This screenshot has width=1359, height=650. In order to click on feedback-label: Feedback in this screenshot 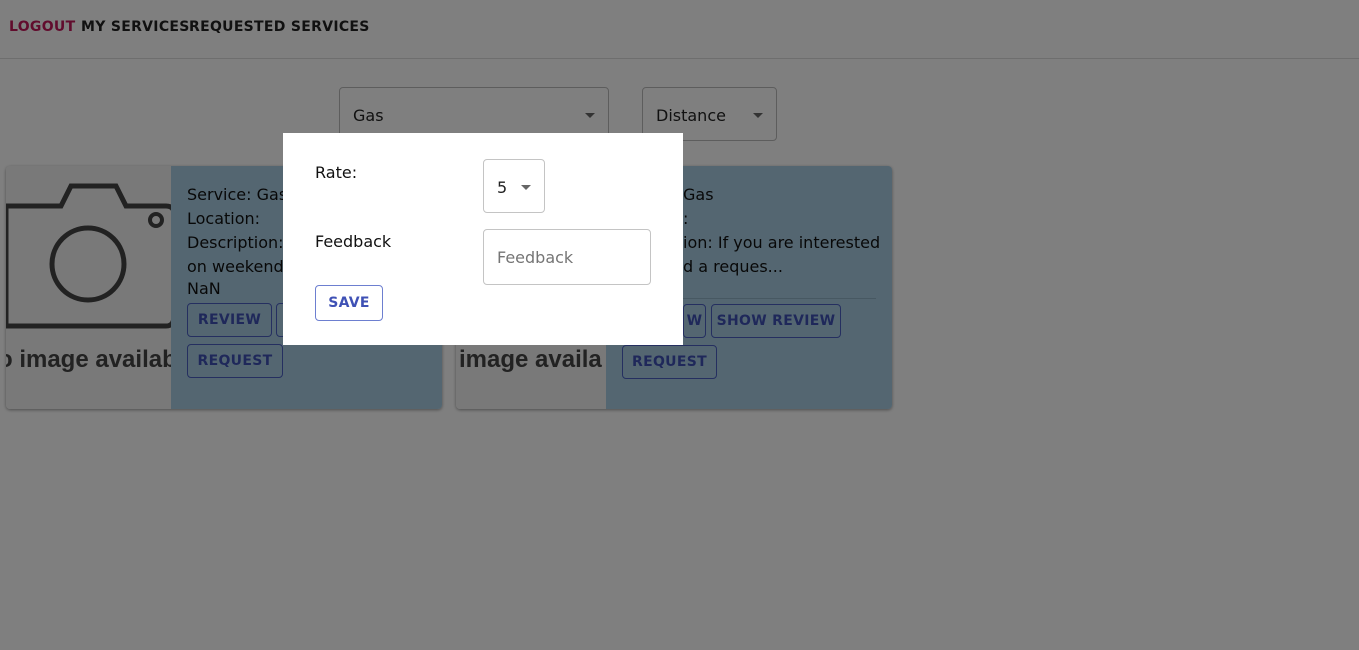, I will do `click(353, 241)`.